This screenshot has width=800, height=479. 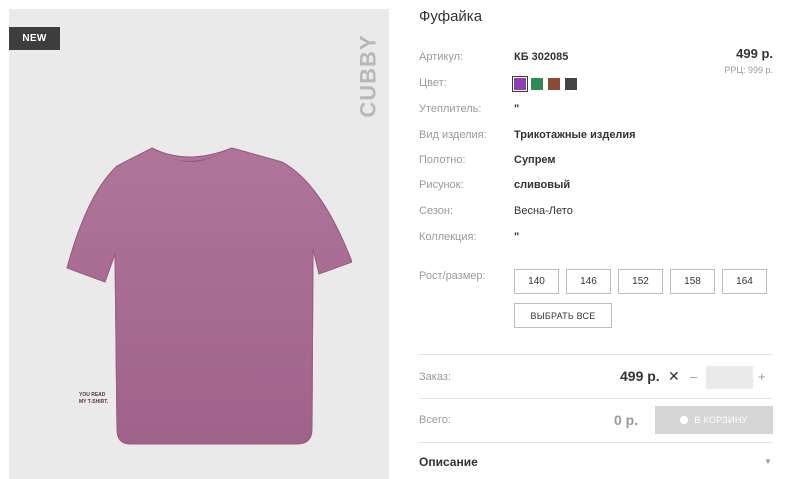 I want to click on print-line-1: YOU READ, so click(x=92, y=395).